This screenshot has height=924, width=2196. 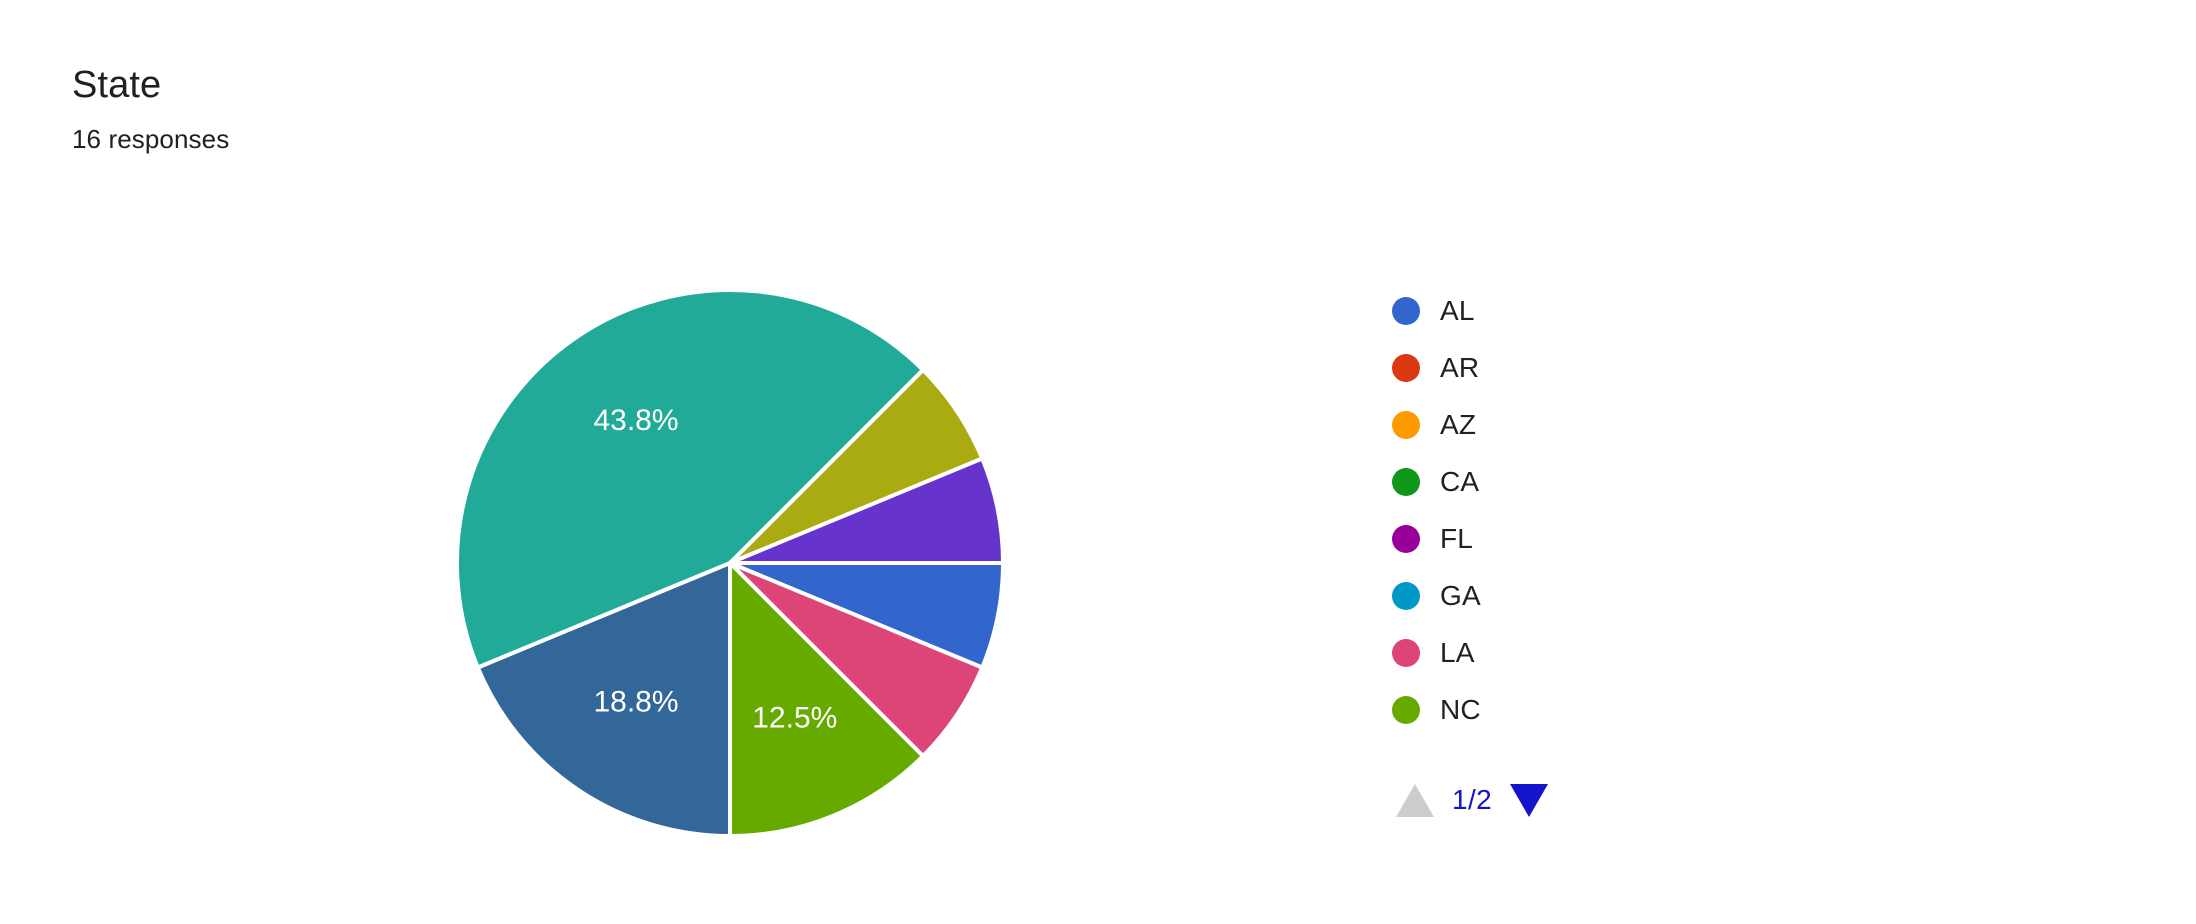 I want to click on legend-item-label: LA, so click(x=1457, y=652).